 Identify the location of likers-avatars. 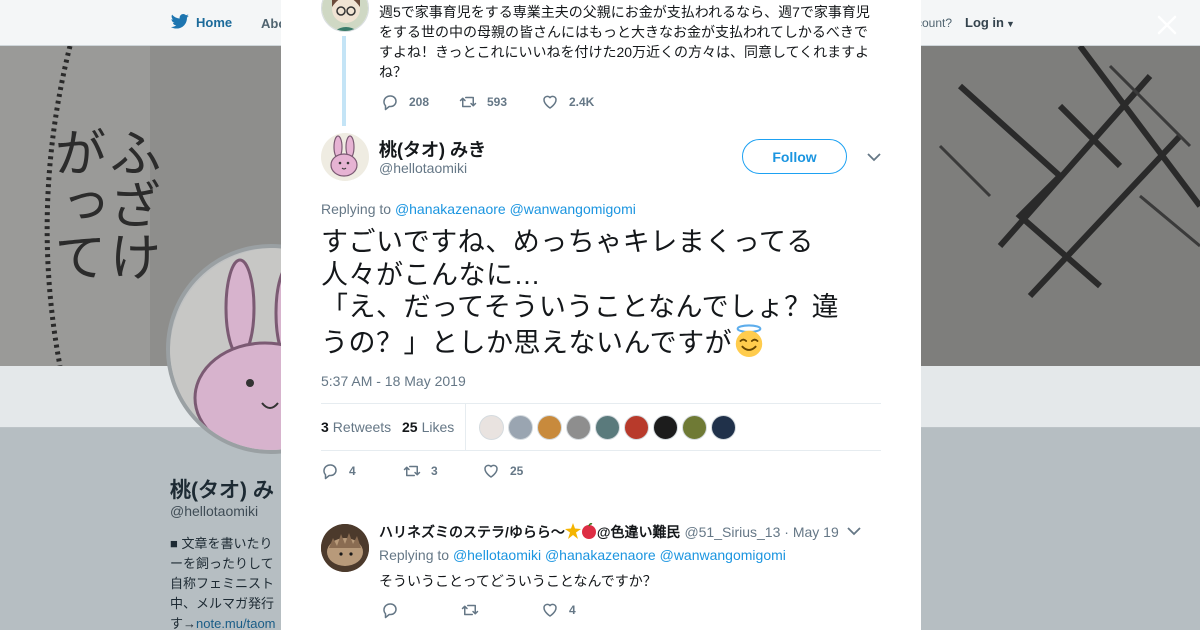
(607, 427).